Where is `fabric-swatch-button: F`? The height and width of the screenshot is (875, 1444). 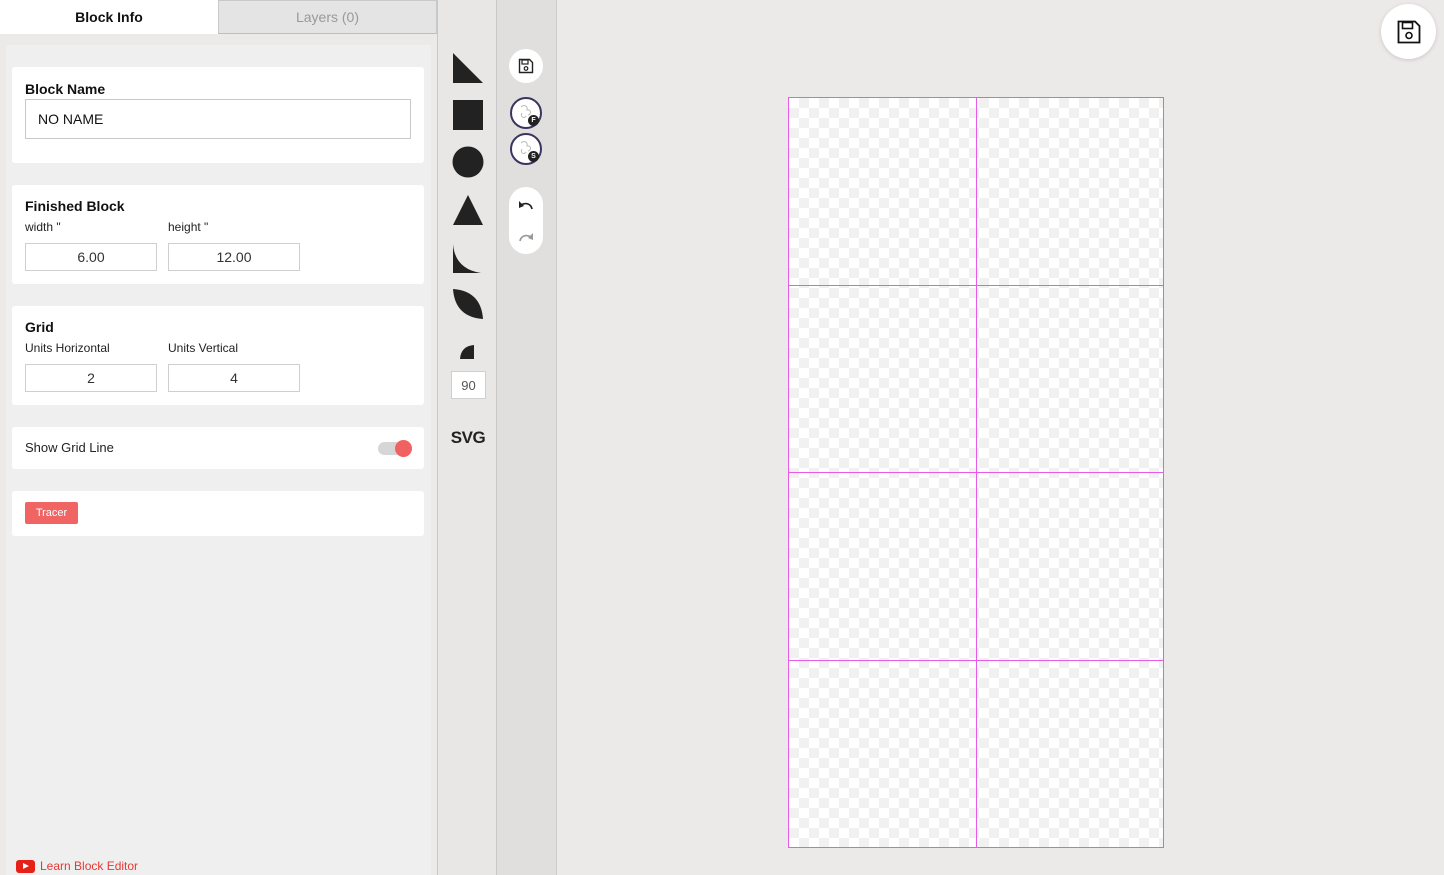 fabric-swatch-button: F is located at coordinates (526, 113).